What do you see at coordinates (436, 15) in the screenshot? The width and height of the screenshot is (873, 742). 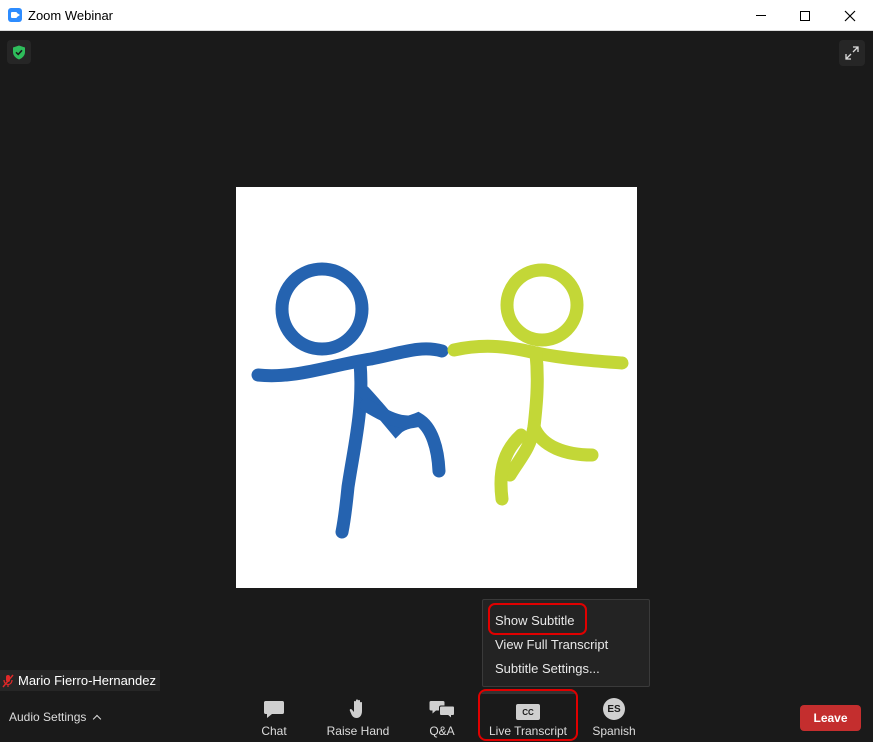 I see `title-bar: Zoom Webinar` at bounding box center [436, 15].